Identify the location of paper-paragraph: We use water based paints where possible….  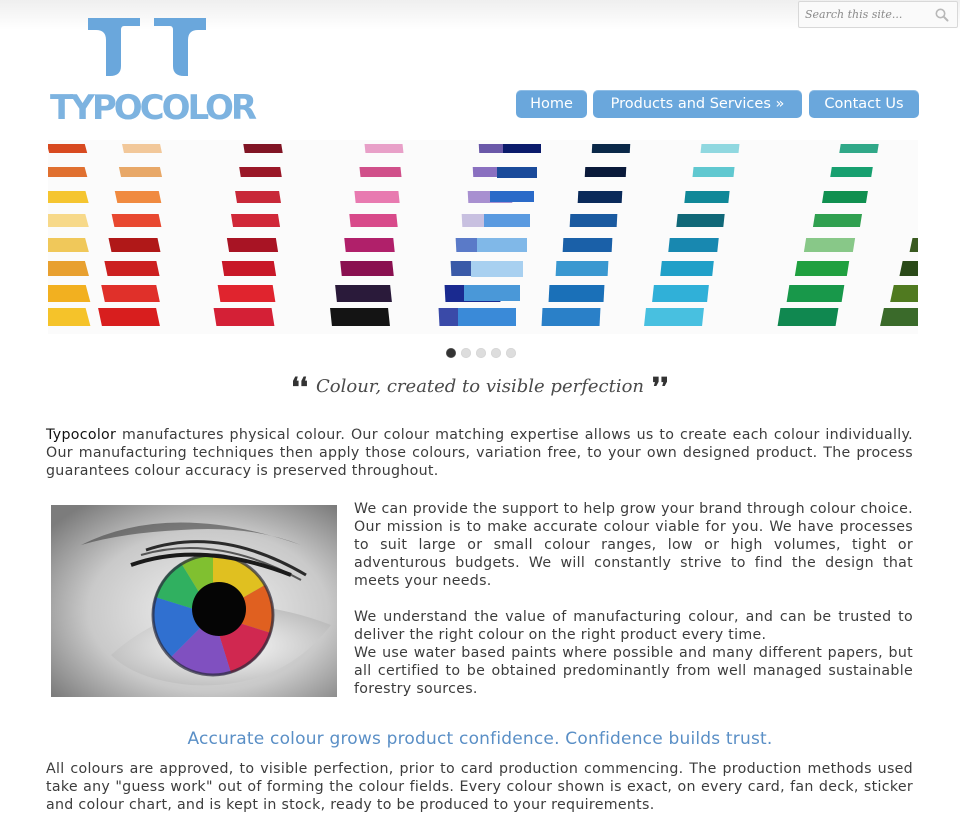
(633, 671).